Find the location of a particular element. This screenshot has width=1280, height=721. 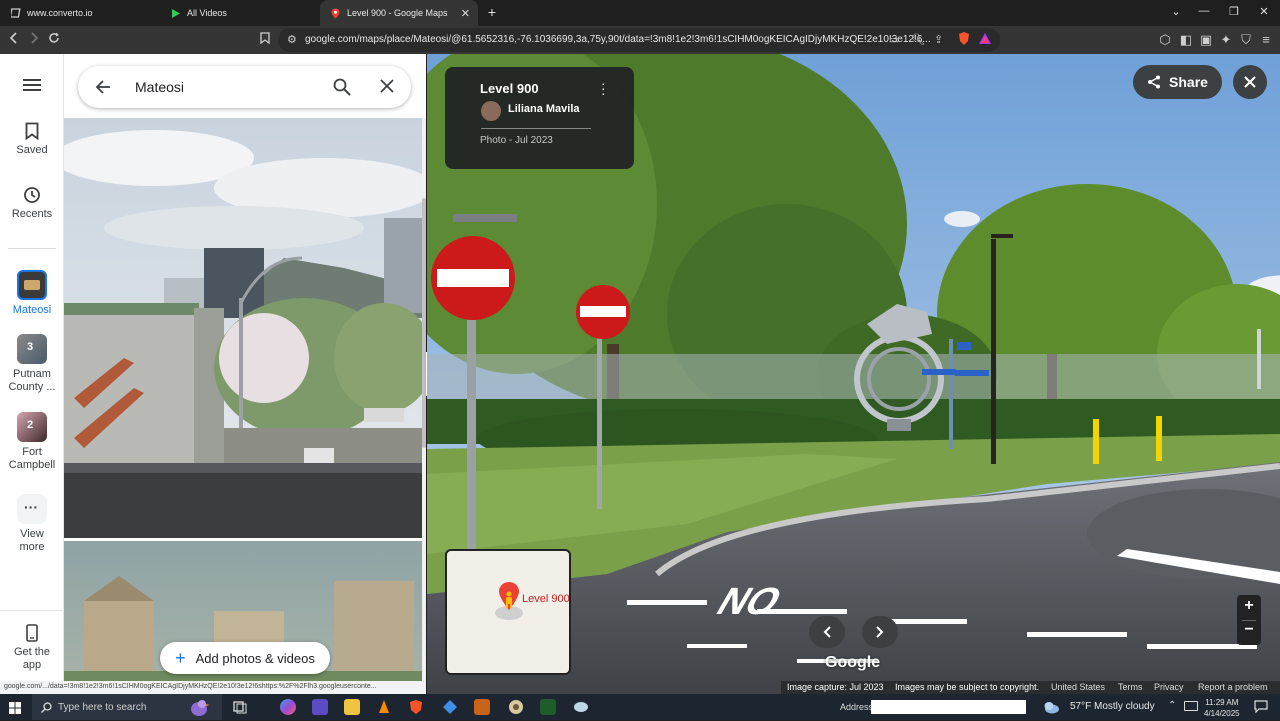

next-photo-button is located at coordinates (880, 632).